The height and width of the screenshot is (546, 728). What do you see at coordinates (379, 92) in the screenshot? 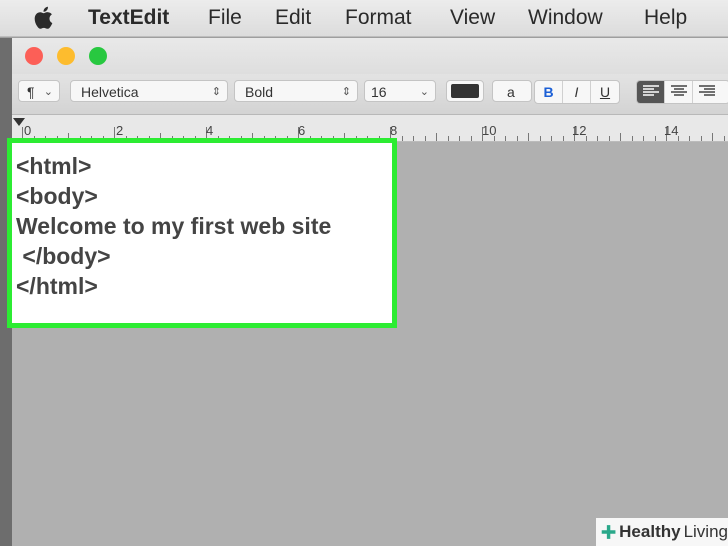
I see `font-size-value: 16` at bounding box center [379, 92].